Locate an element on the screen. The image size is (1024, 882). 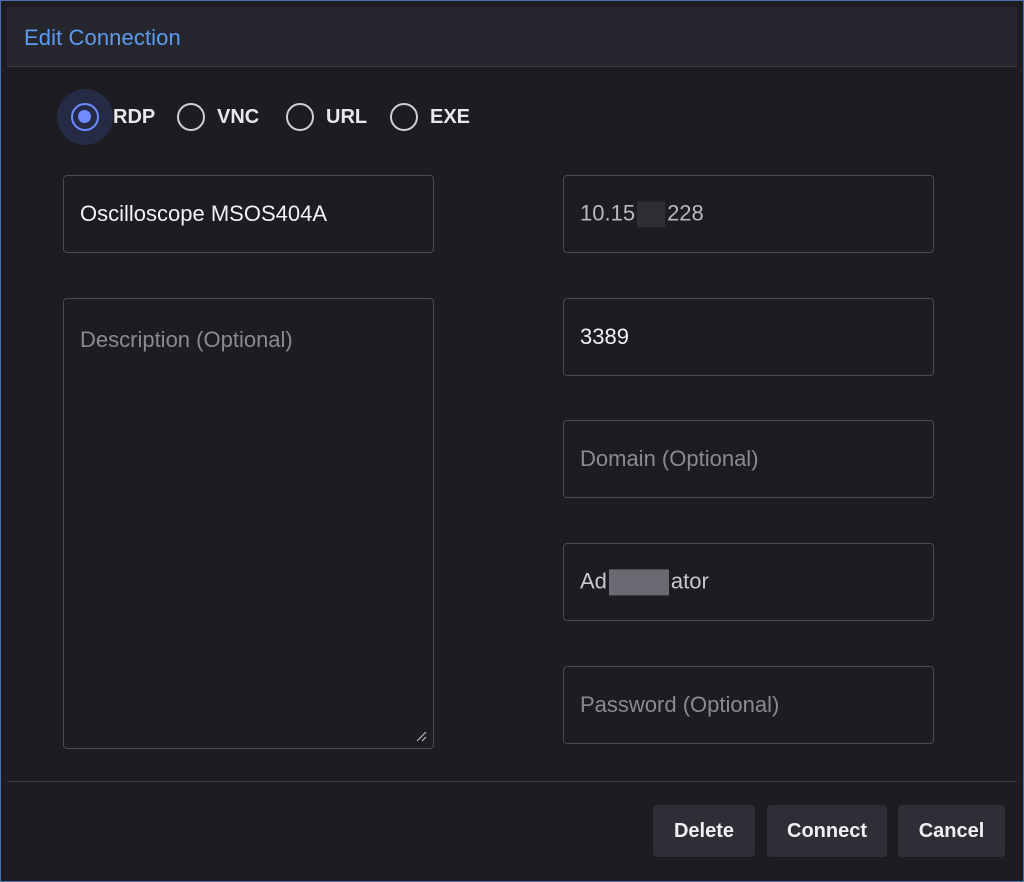
radio-url: URL is located at coordinates (326, 117).